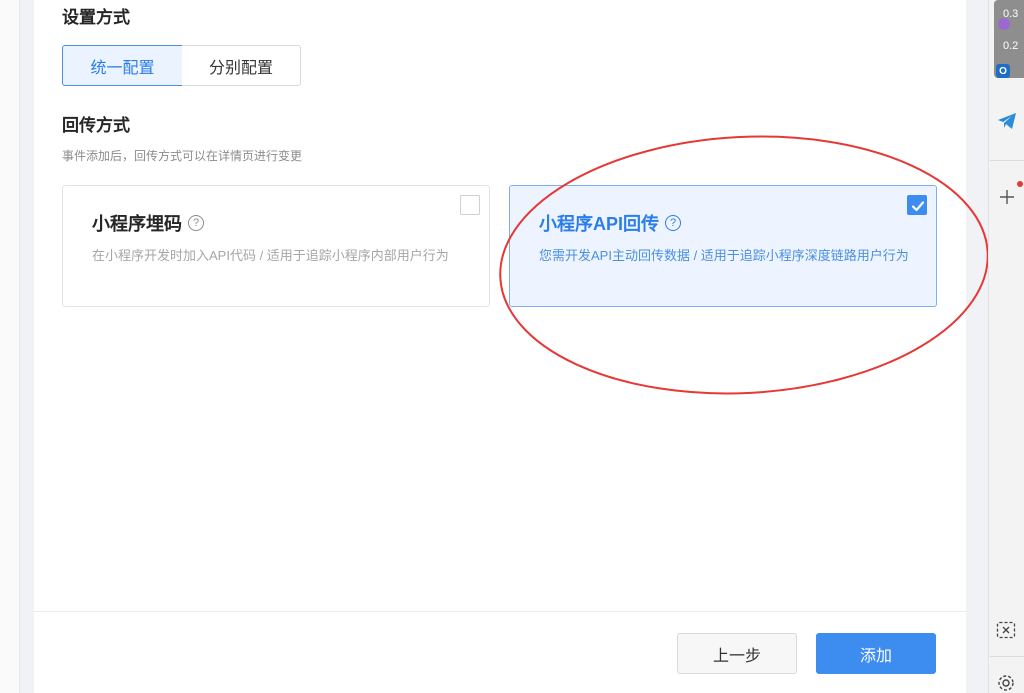 Image resolution: width=1024 pixels, height=693 pixels. I want to click on left-gutter, so click(10, 346).